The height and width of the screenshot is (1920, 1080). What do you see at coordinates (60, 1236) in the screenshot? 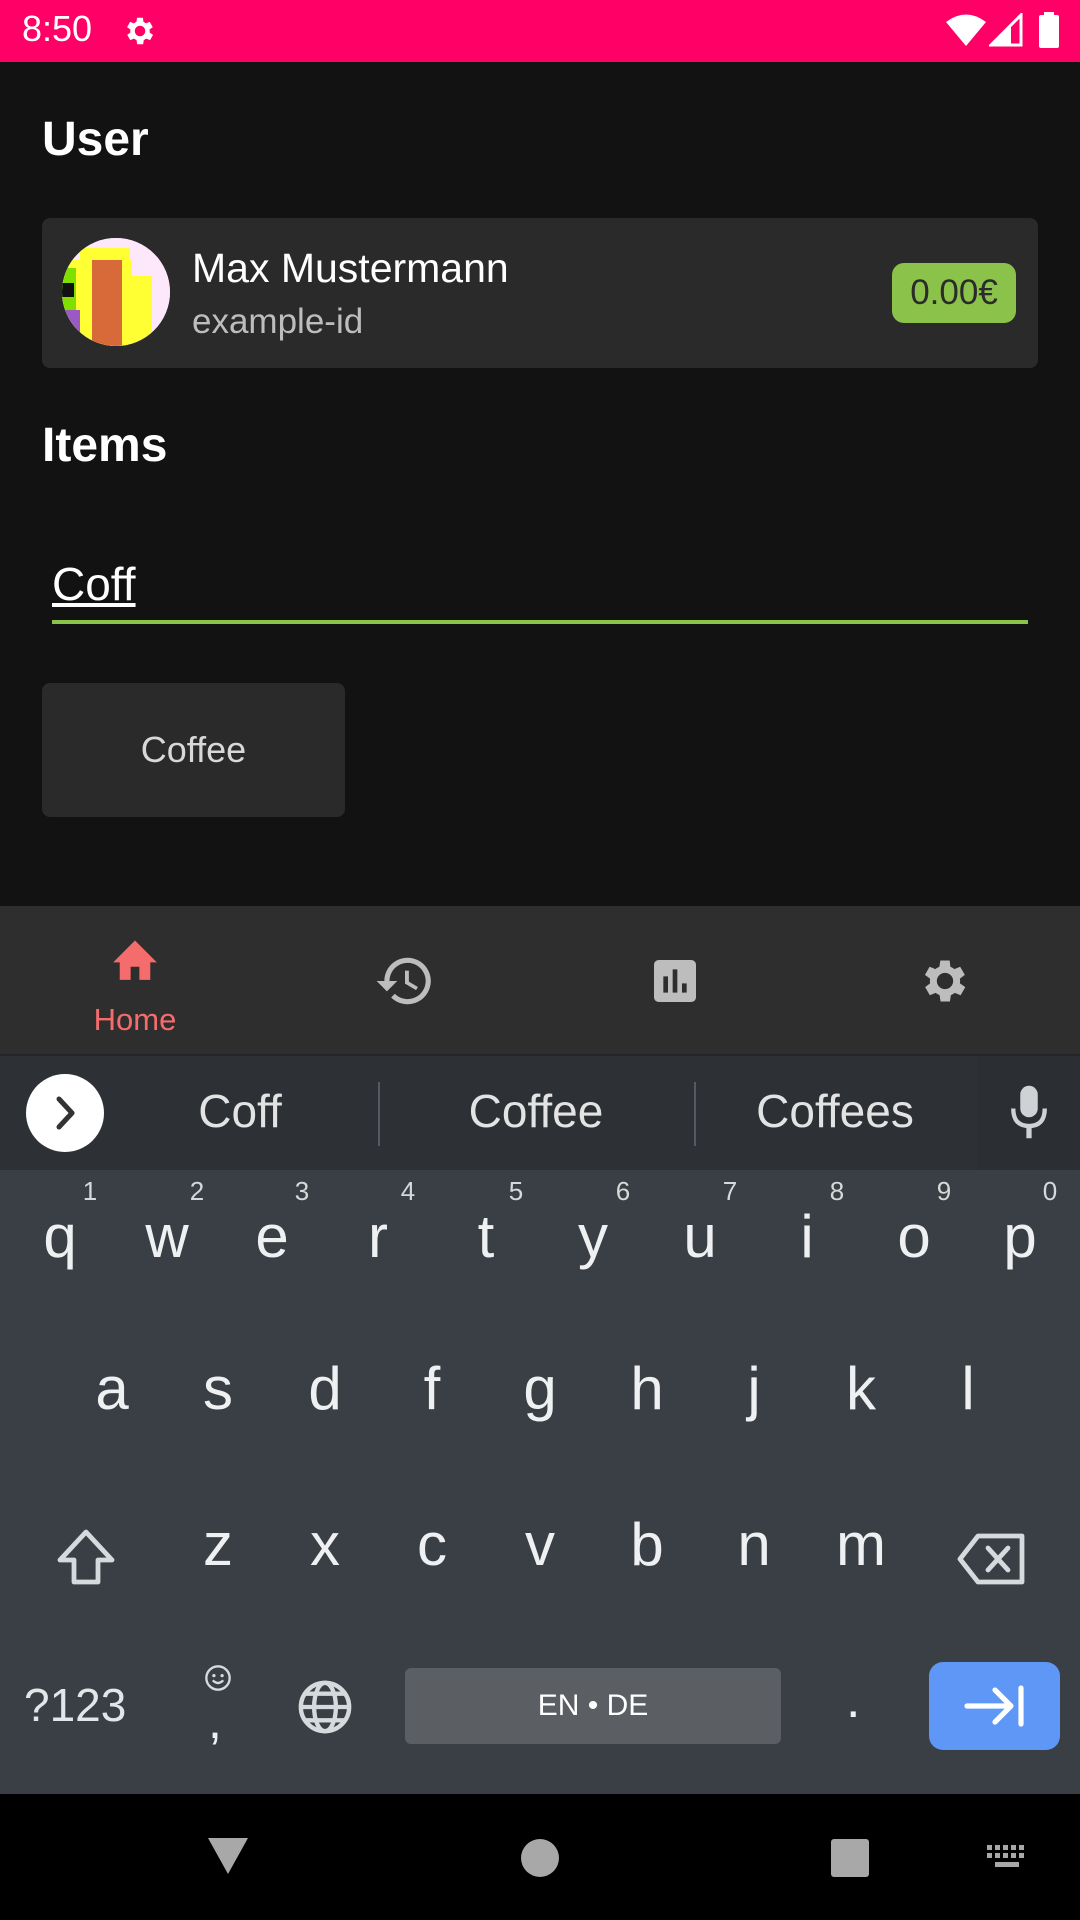
I see `key-1-1: q` at bounding box center [60, 1236].